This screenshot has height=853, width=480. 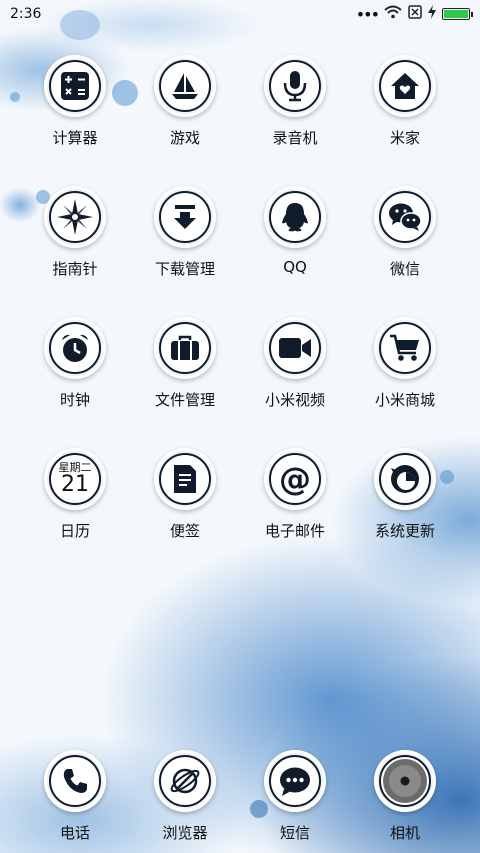 What do you see at coordinates (75, 269) in the screenshot?
I see `app-label: 指南针` at bounding box center [75, 269].